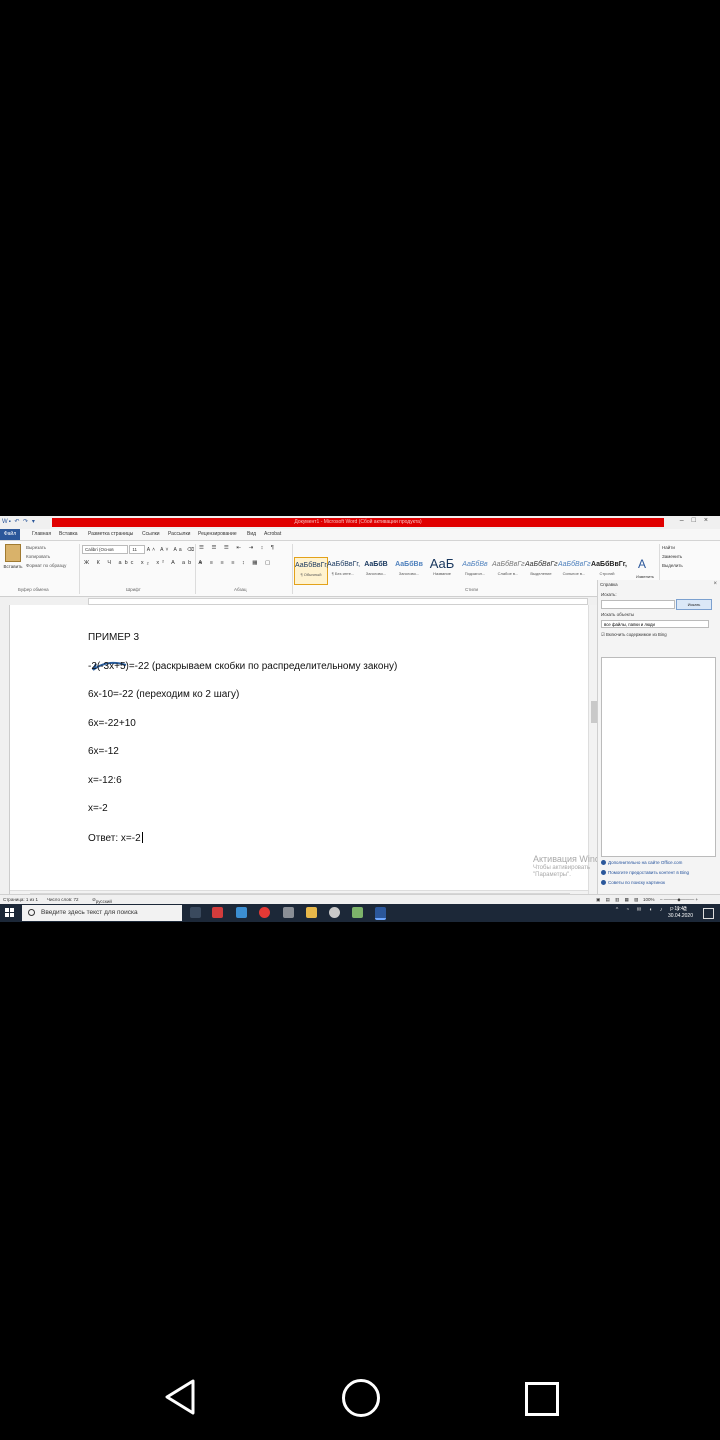  Describe the element at coordinates (41, 534) in the screenshot. I see `tab-home: Главная` at that location.